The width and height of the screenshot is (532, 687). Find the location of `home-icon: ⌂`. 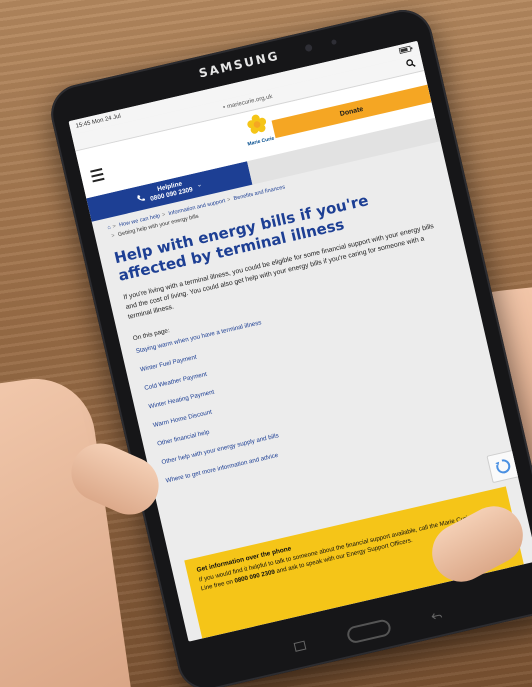

home-icon: ⌂ is located at coordinates (109, 228).